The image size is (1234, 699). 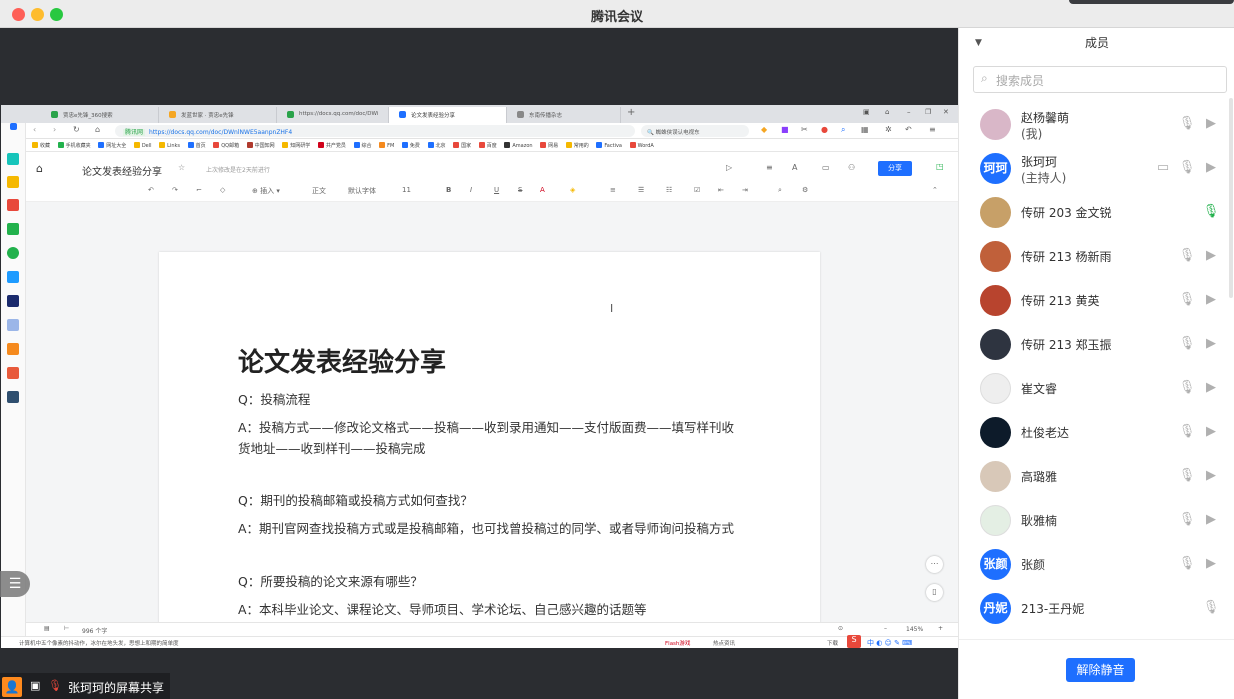 What do you see at coordinates (471, 190) in the screenshot?
I see `italic-icon: I` at bounding box center [471, 190].